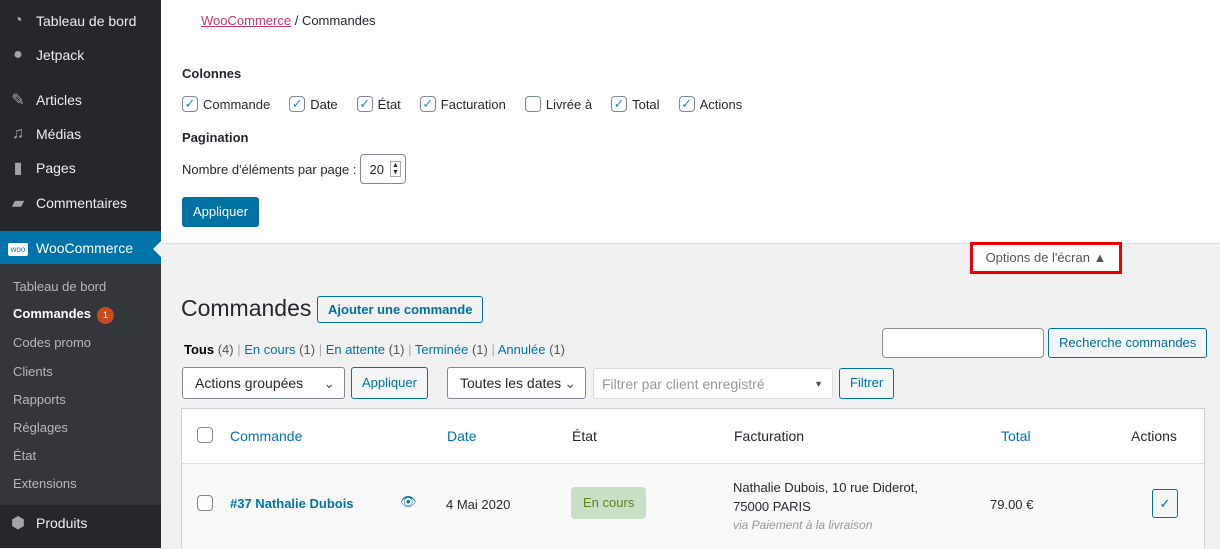 The height and width of the screenshot is (549, 1220). What do you see at coordinates (52, 342) in the screenshot?
I see `submenu-coupons: Codes promo` at bounding box center [52, 342].